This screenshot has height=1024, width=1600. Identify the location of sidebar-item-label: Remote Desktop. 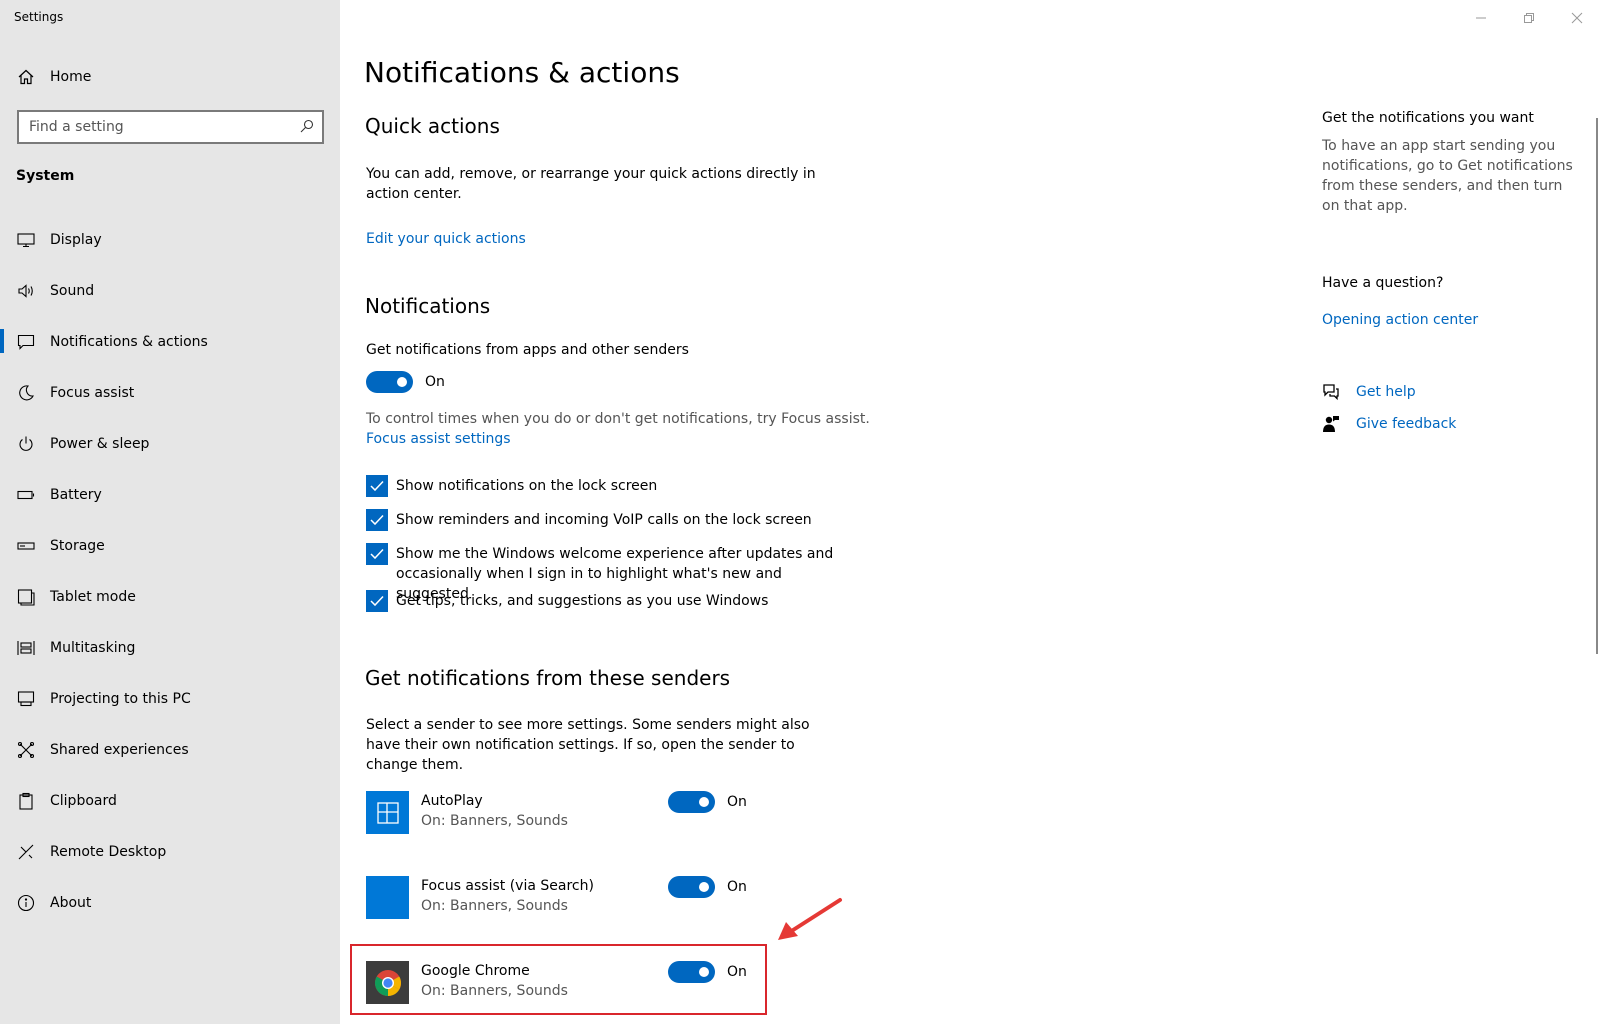
(108, 851).